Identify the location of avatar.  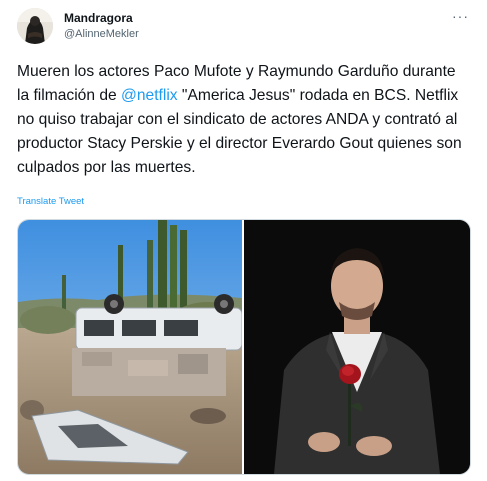
(35, 26).